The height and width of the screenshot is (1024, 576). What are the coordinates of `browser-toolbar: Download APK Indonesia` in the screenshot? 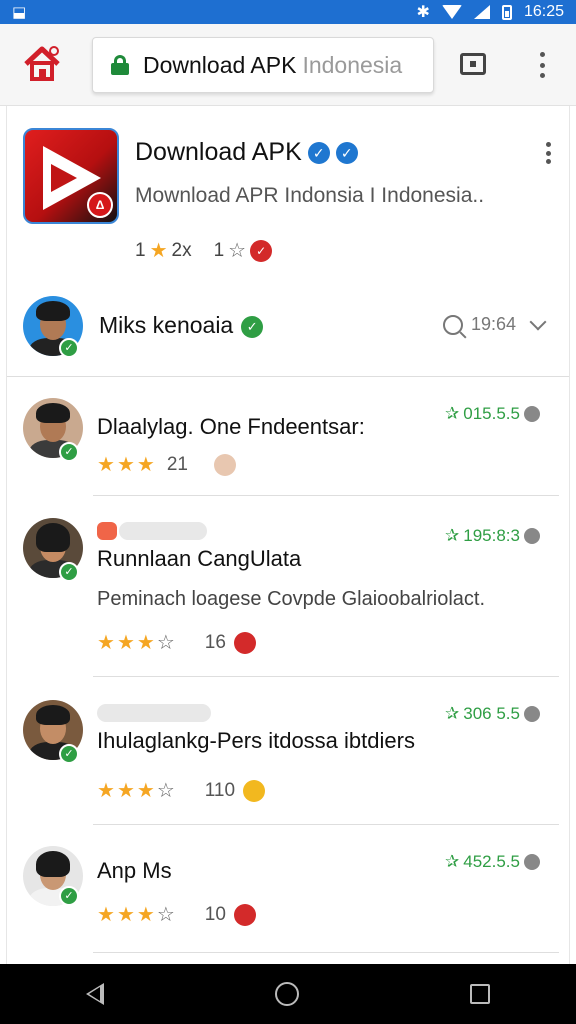 It's located at (288, 65).